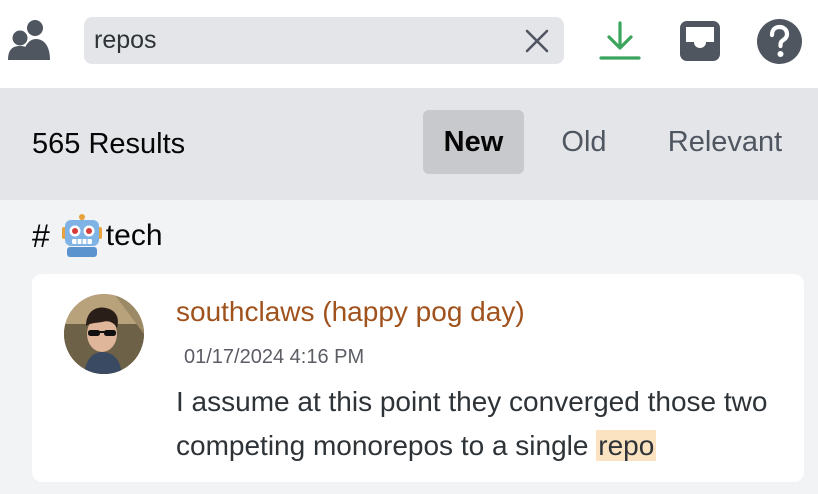  What do you see at coordinates (779, 41) in the screenshot?
I see `help-icon` at bounding box center [779, 41].